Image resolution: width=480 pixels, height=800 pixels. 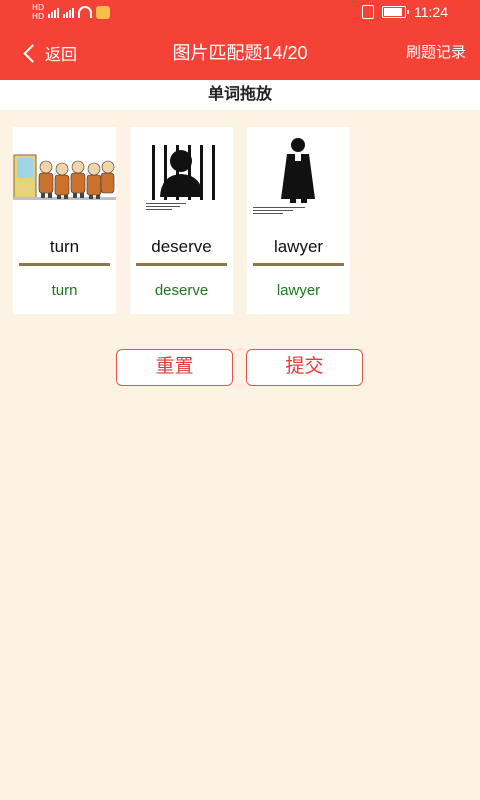 I want to click on back-button: 返回, so click(x=48, y=53).